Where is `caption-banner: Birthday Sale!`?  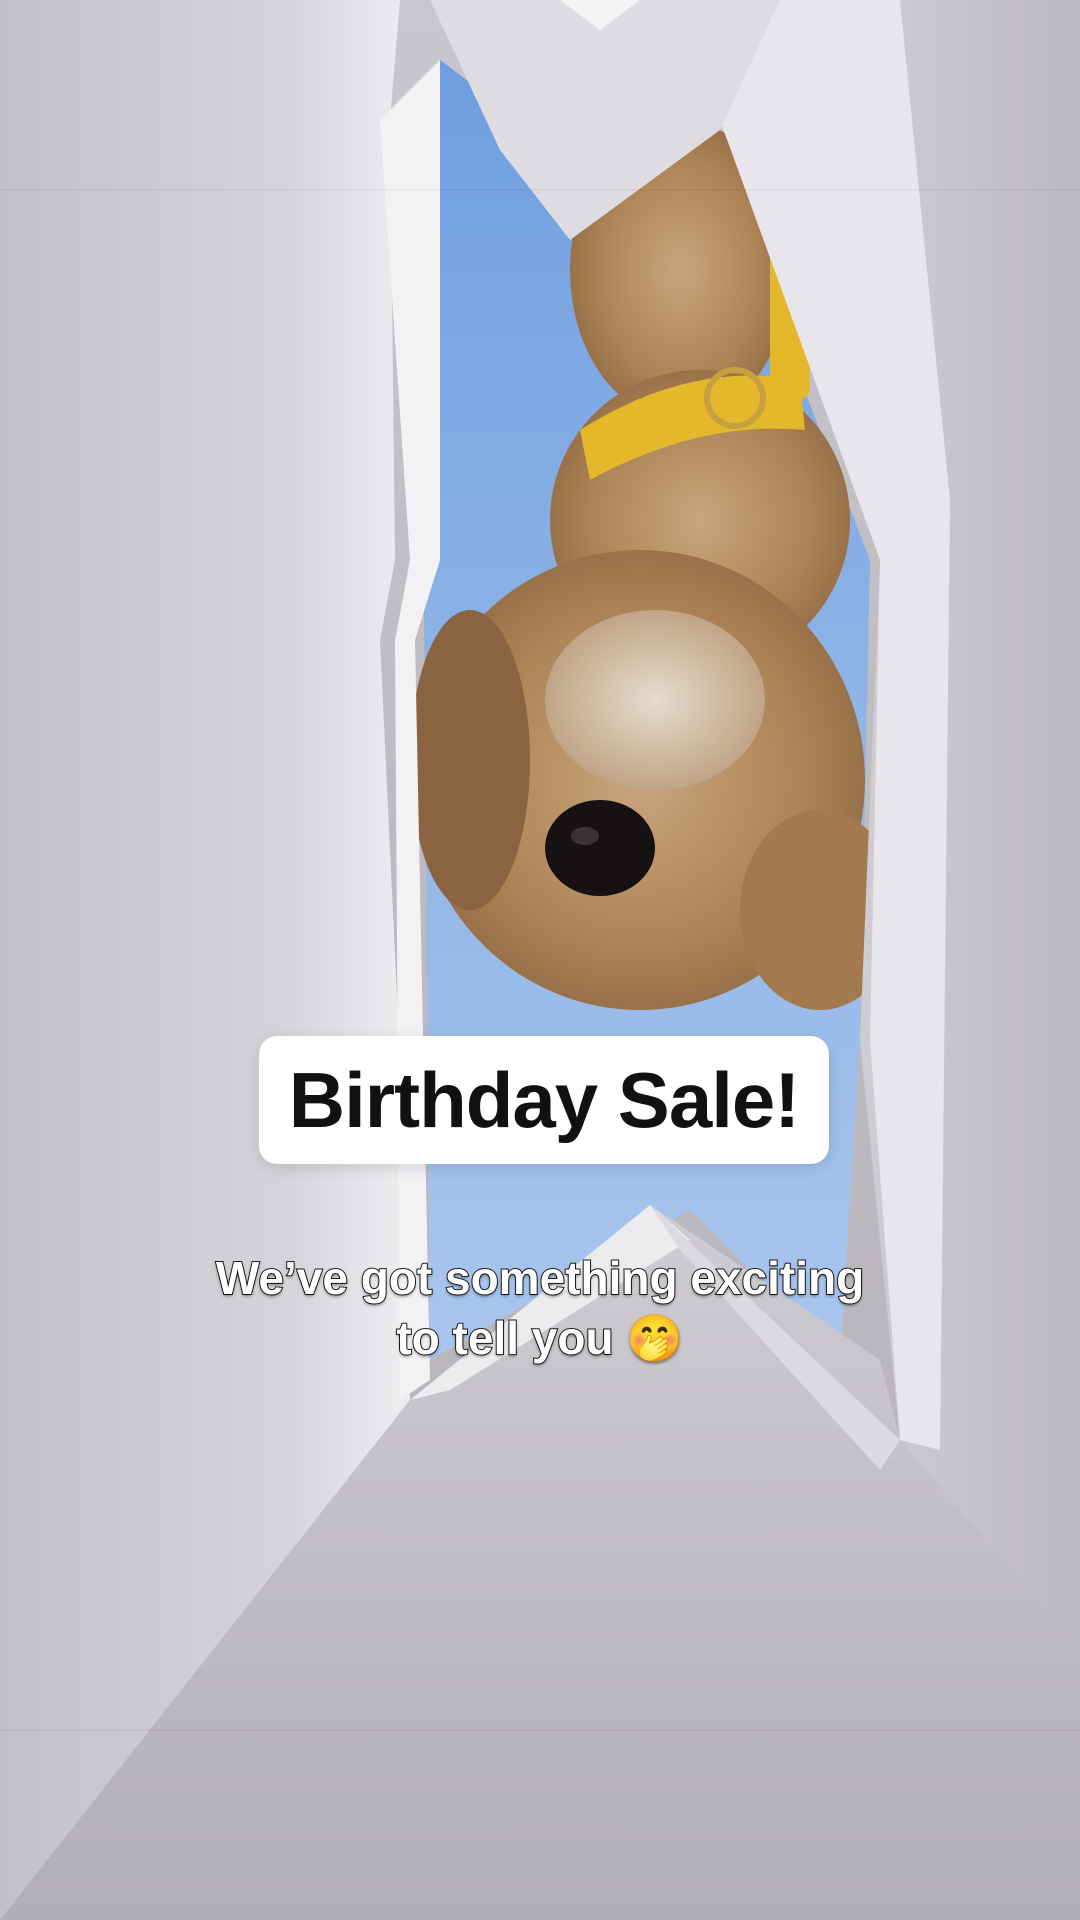 caption-banner: Birthday Sale! is located at coordinates (544, 1100).